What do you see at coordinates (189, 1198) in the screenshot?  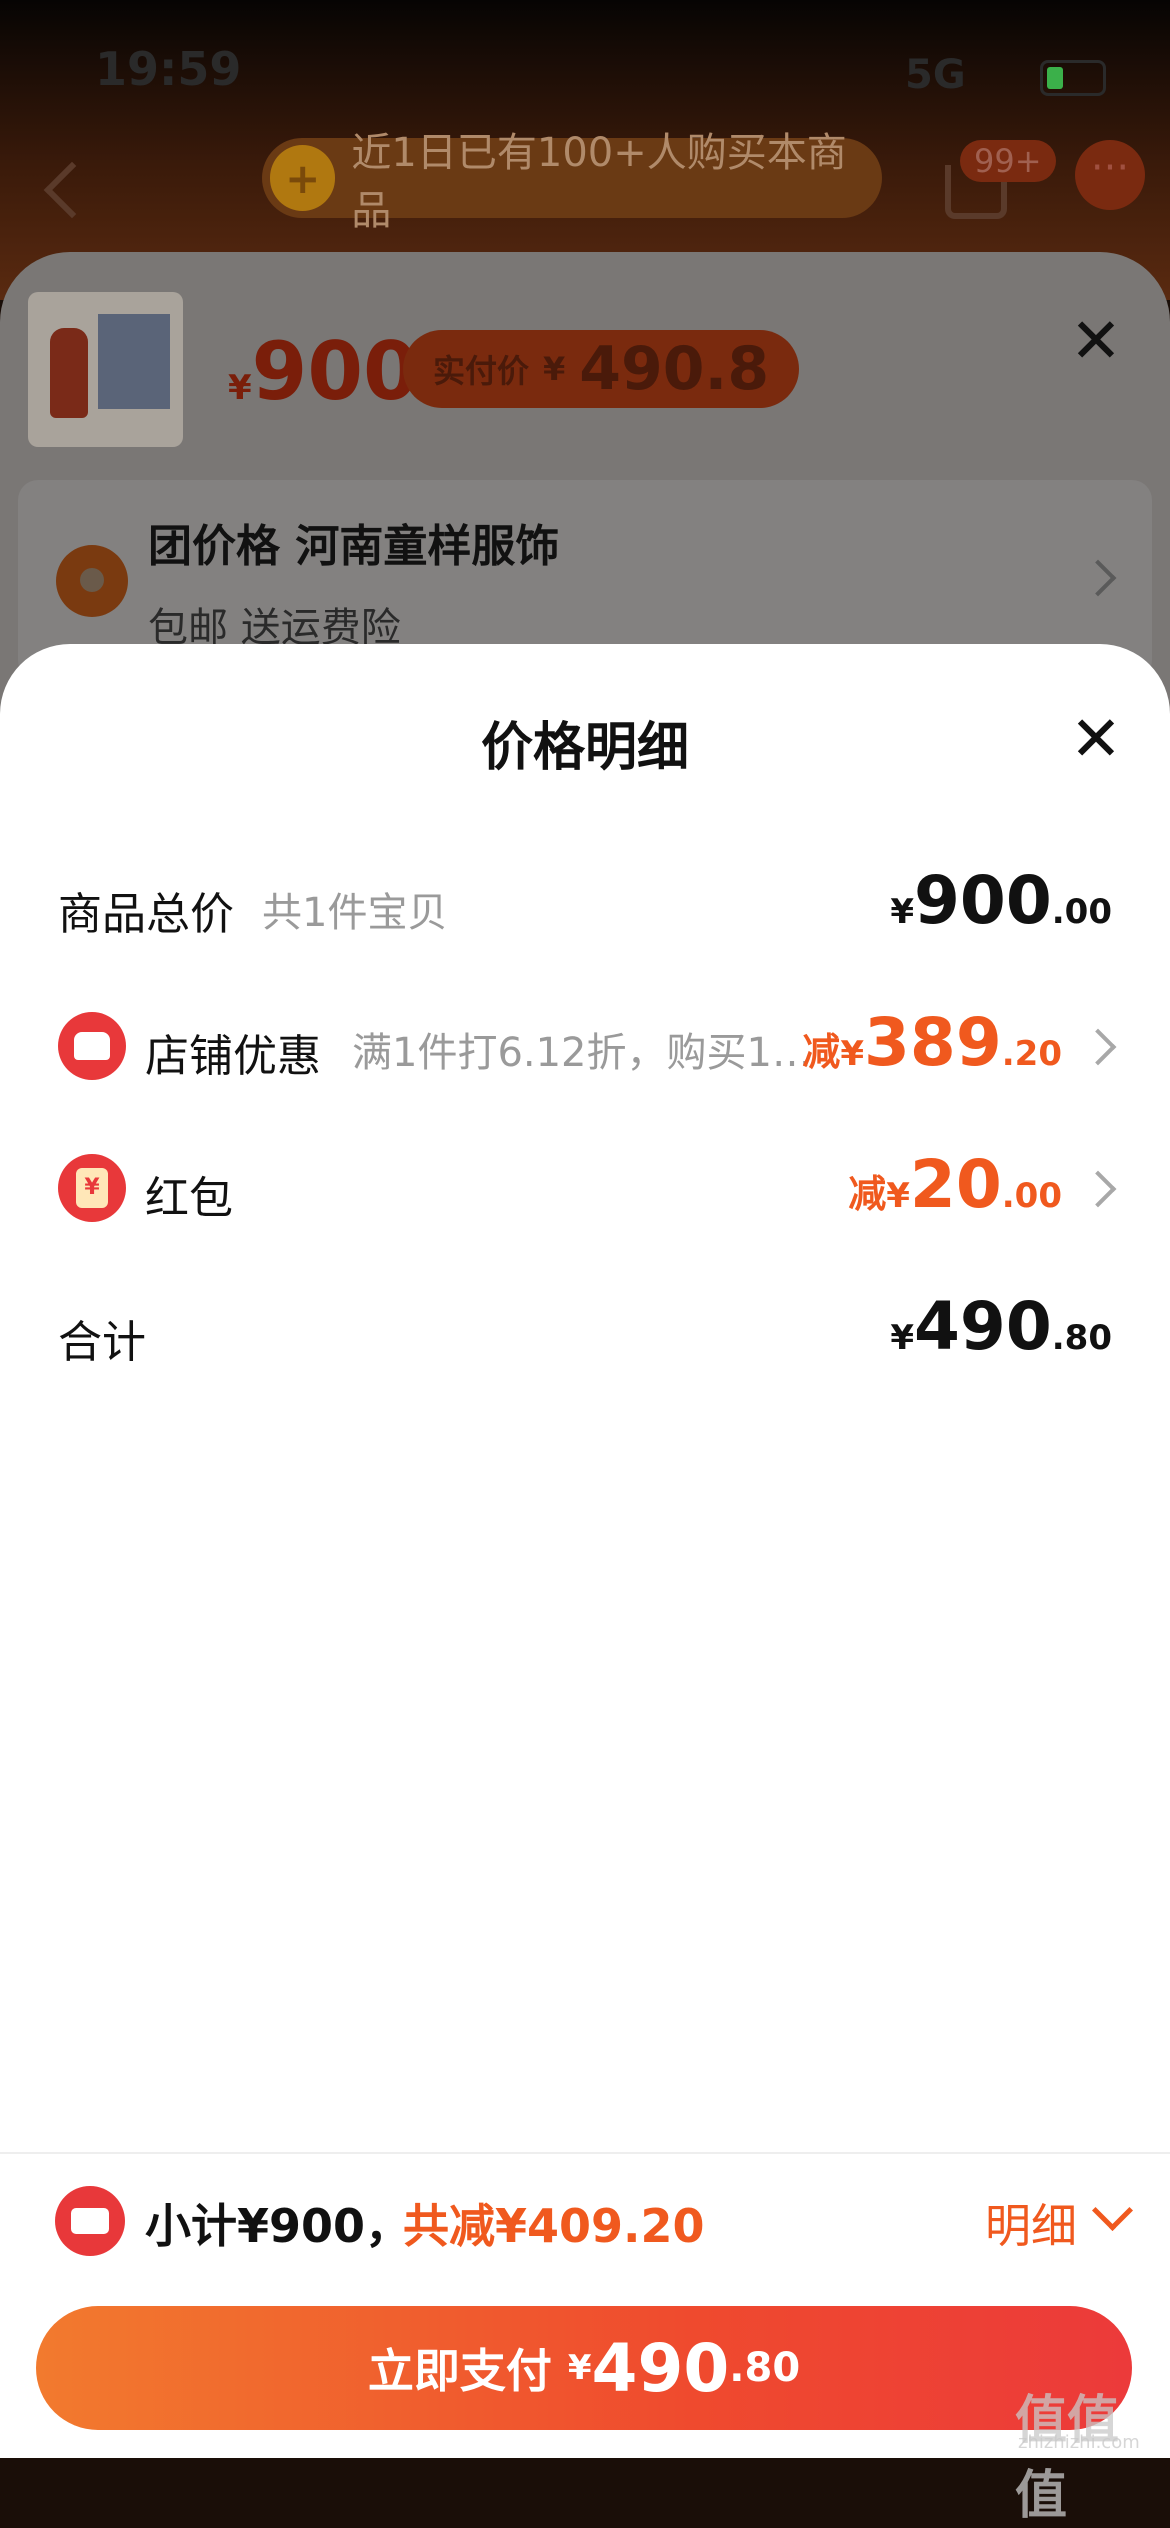 I see `red-packet-label: 红包` at bounding box center [189, 1198].